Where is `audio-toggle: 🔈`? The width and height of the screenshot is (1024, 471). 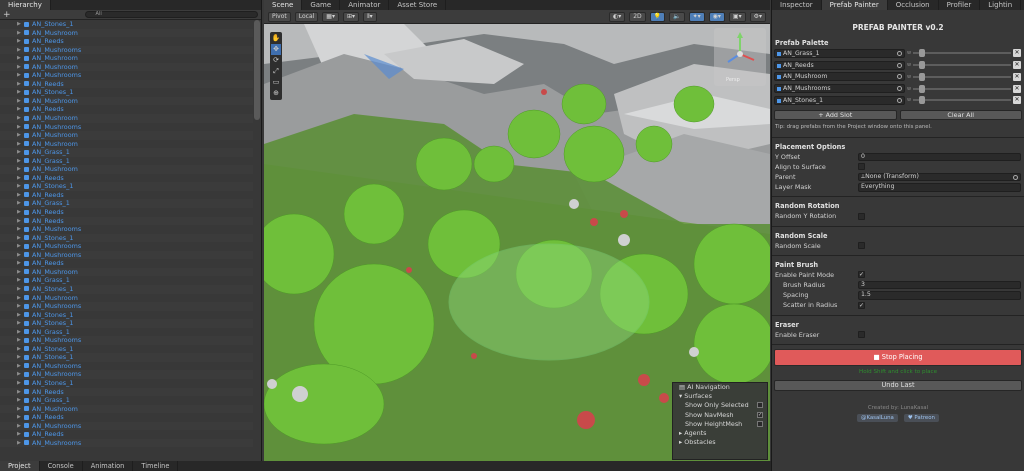
audio-toggle: 🔈 is located at coordinates (677, 16).